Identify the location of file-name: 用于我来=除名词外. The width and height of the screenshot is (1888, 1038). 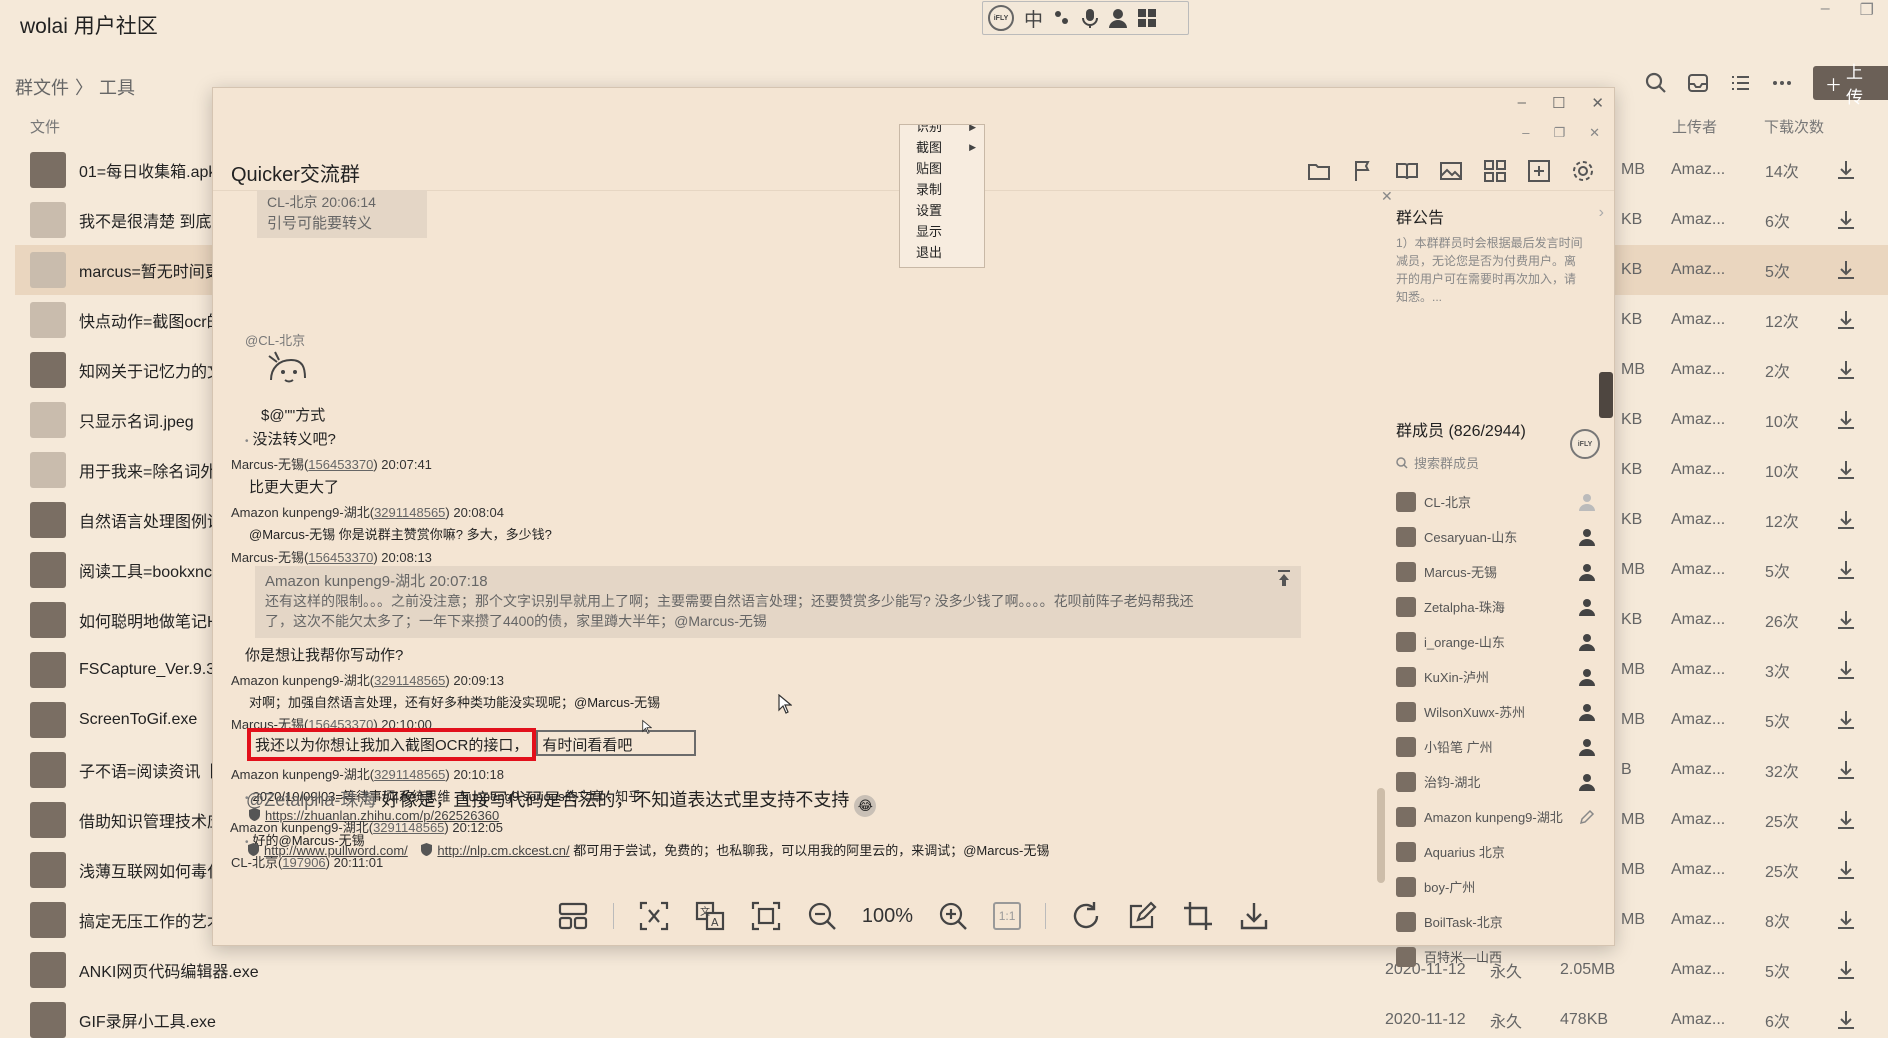
(147, 470).